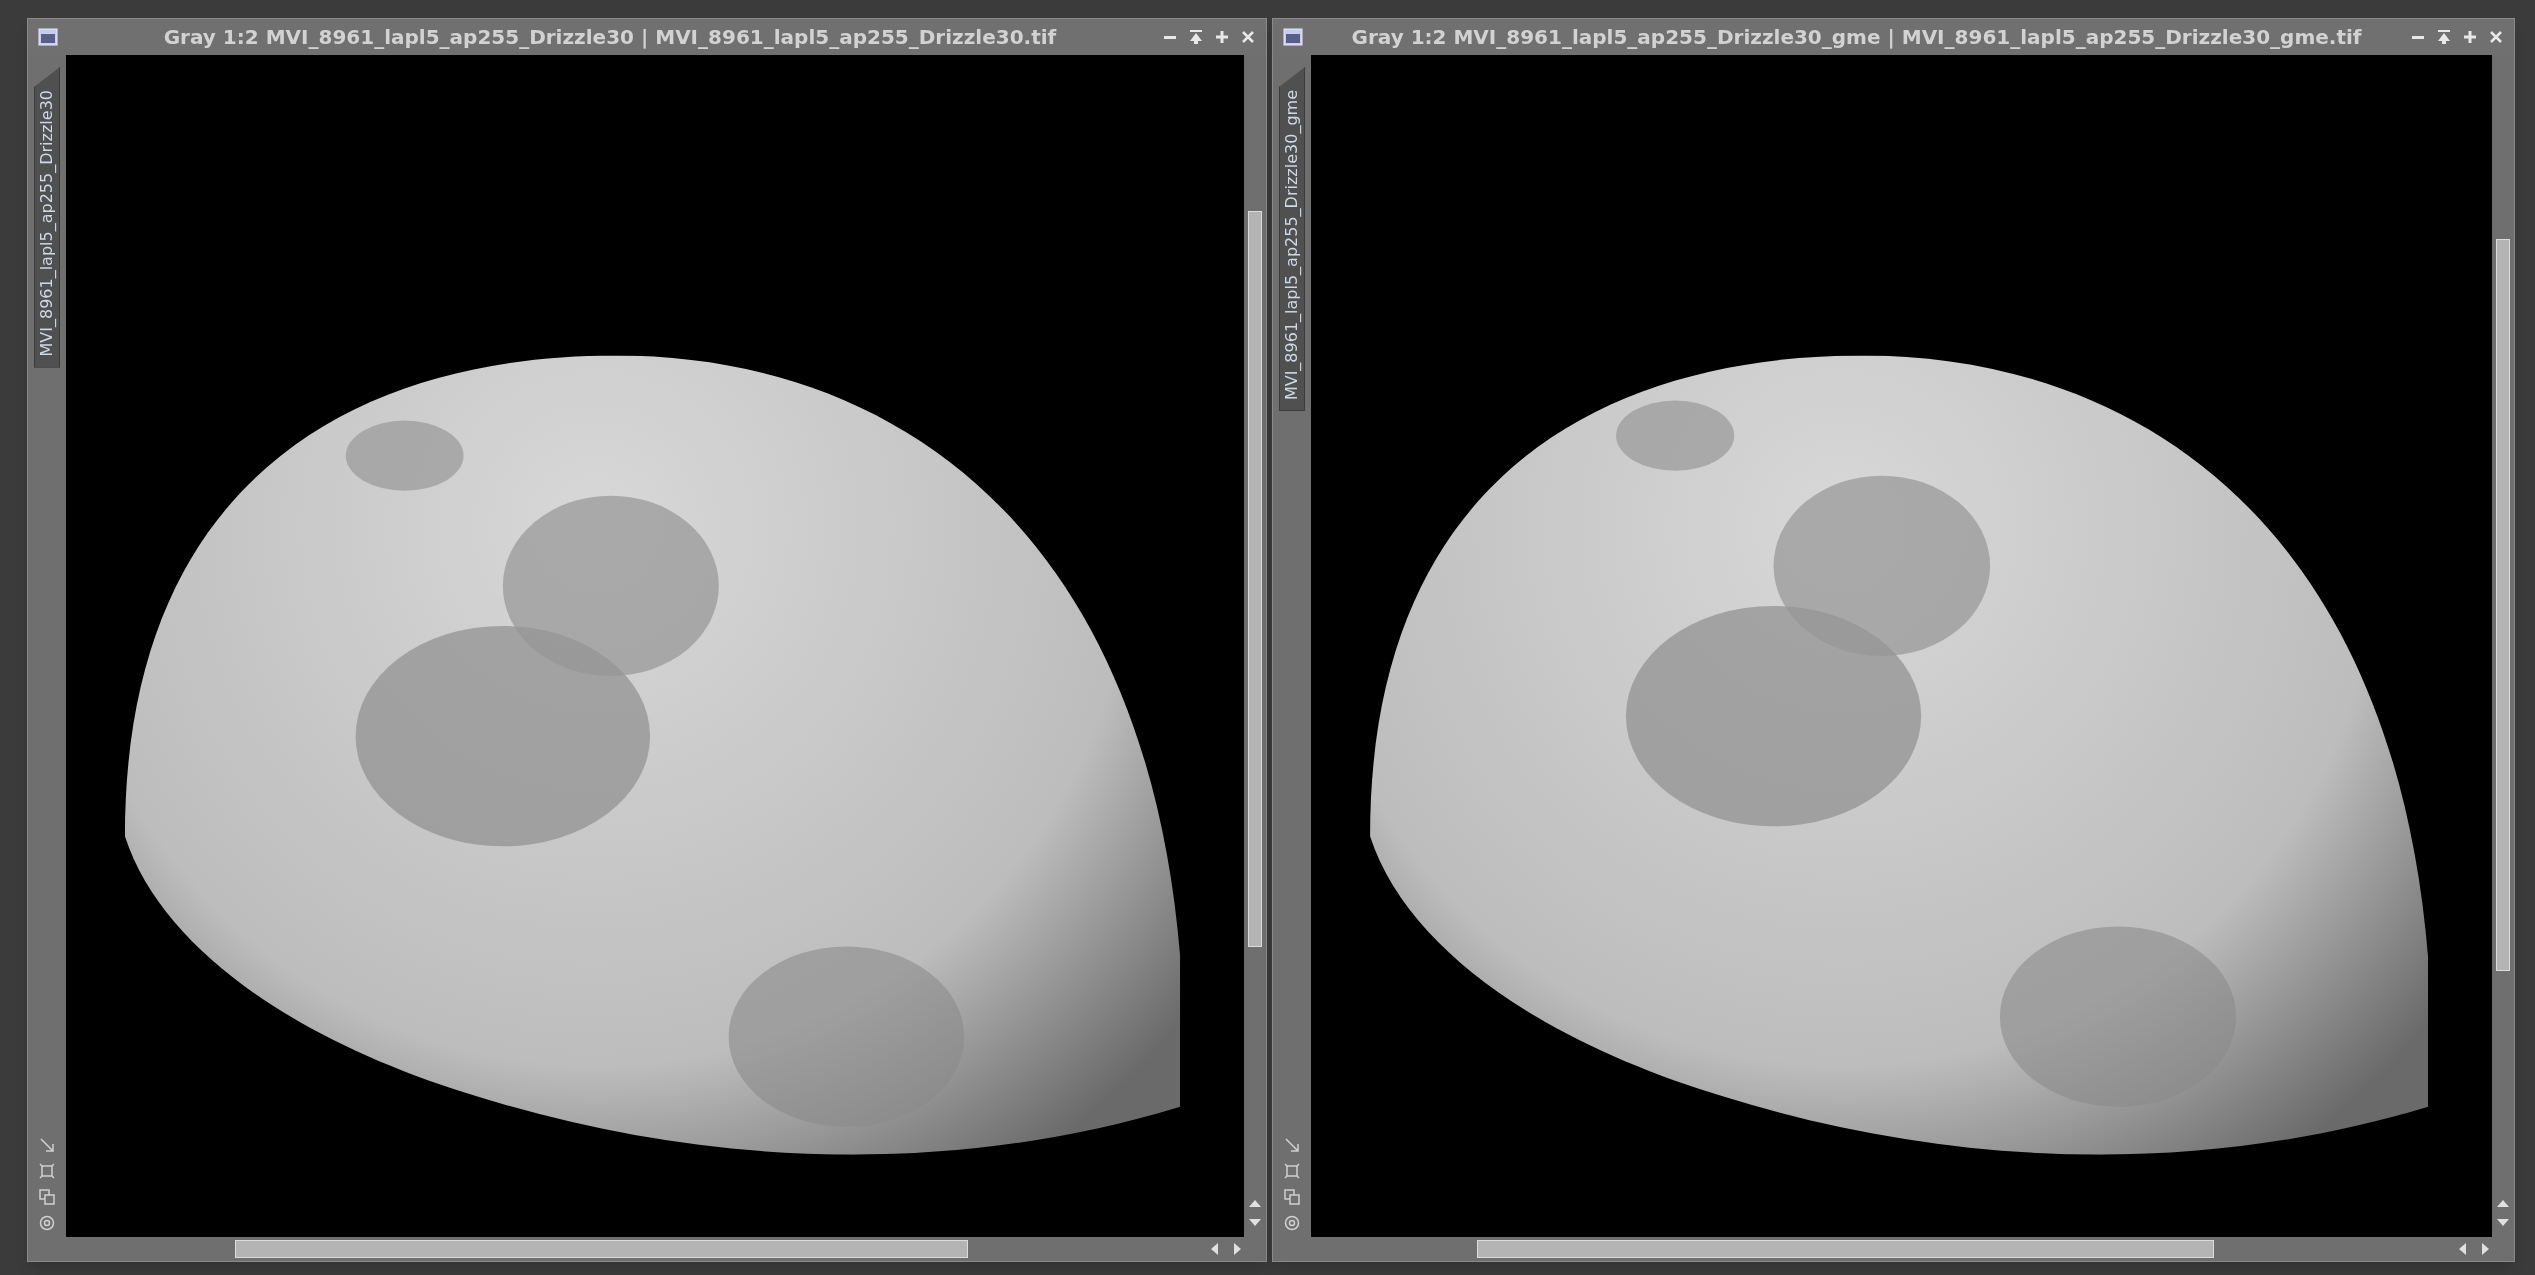 This screenshot has width=2535, height=1275. Describe the element at coordinates (1856, 37) in the screenshot. I see `window-title: Gray 1:2 MVI_8961_lapl5_ap255_Drizzle30_gme | MVI_8961_lapl5_ap255_Drizzle30_gme.tif` at that location.